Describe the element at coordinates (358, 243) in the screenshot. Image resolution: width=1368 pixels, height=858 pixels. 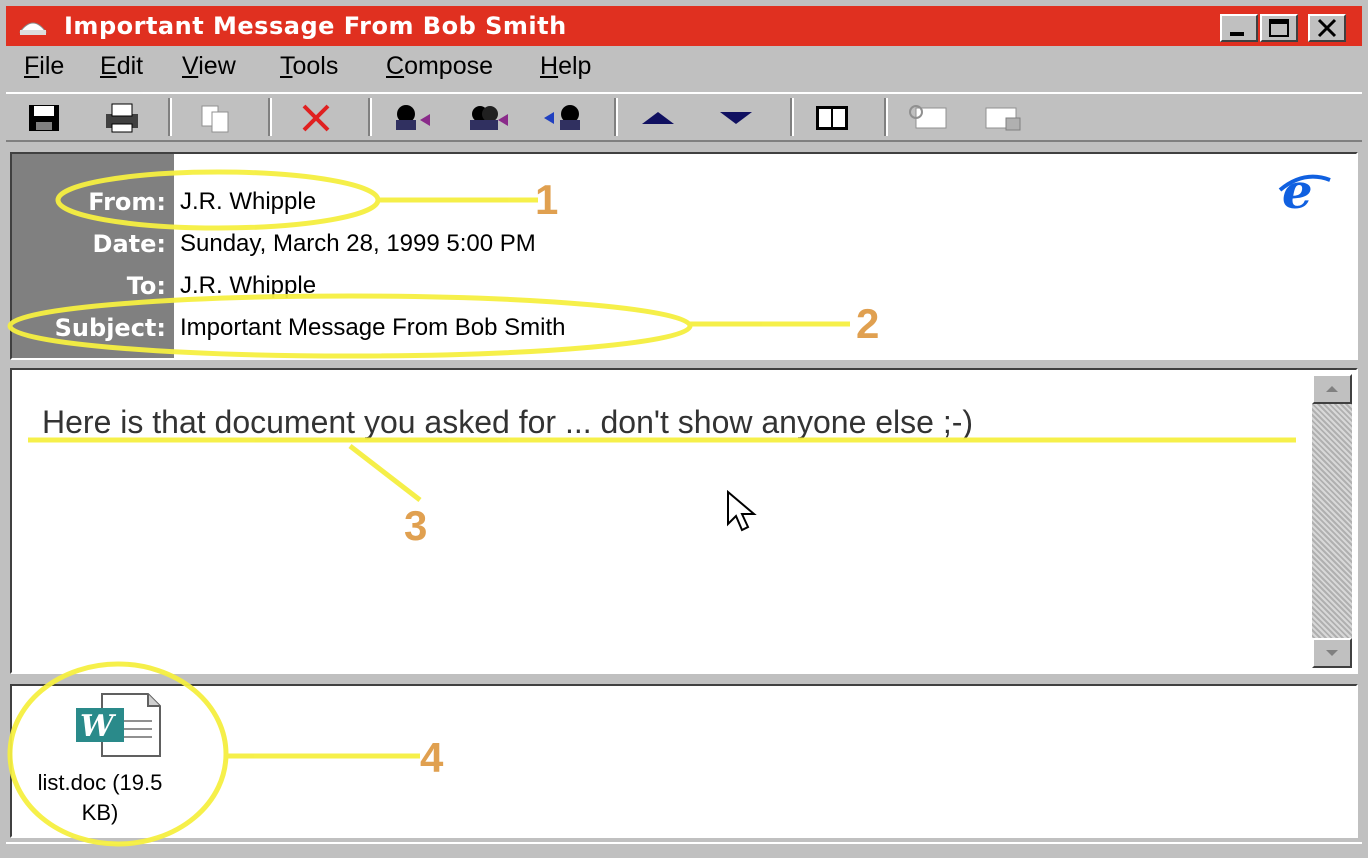
I see `date-value: Sunday, March 28, 1999 5:00 PM` at that location.